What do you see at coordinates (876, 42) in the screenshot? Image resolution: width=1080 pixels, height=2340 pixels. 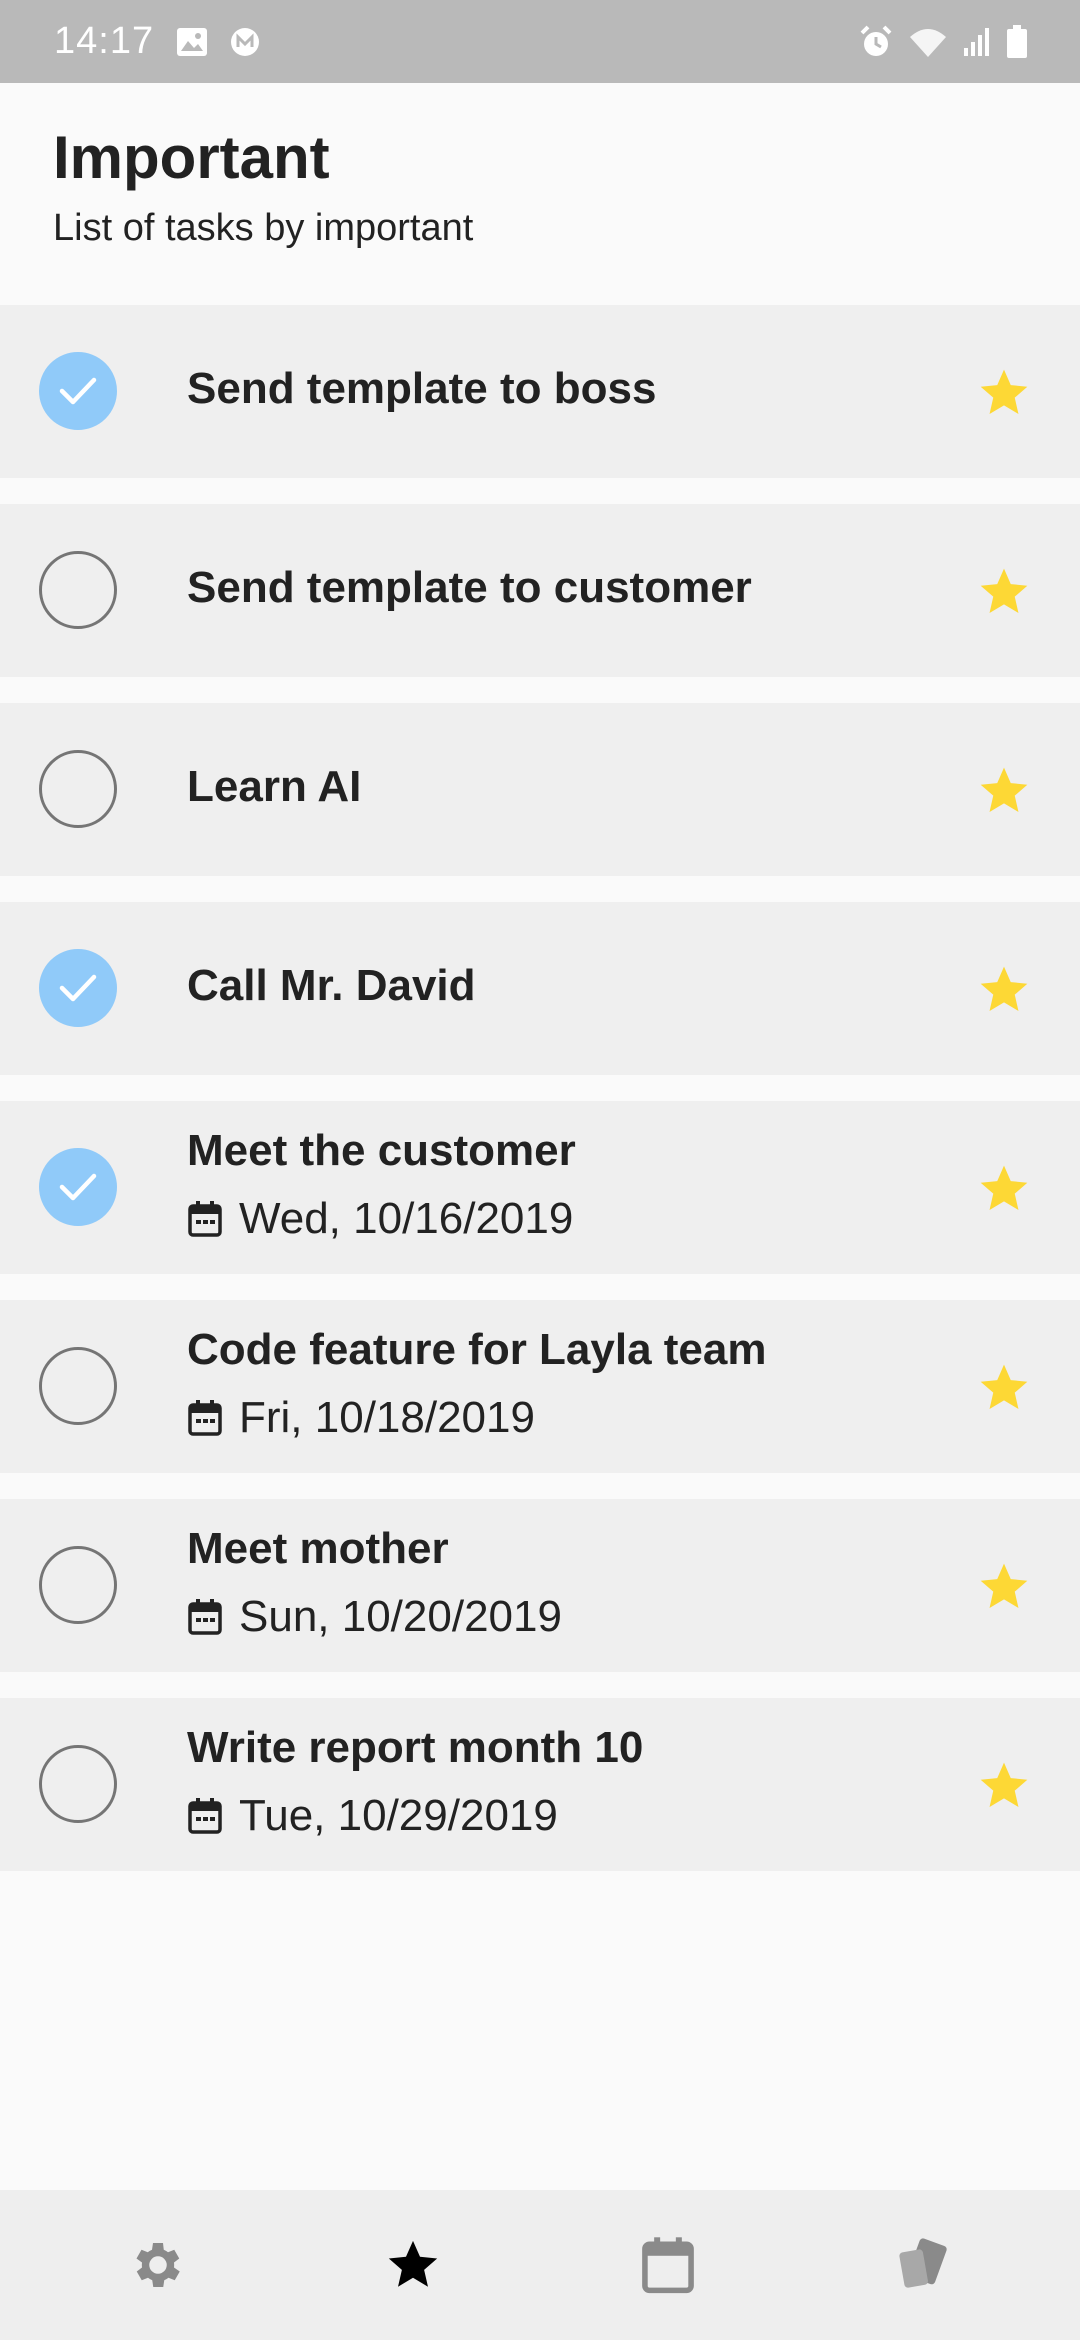 I see `alarm-icon` at bounding box center [876, 42].